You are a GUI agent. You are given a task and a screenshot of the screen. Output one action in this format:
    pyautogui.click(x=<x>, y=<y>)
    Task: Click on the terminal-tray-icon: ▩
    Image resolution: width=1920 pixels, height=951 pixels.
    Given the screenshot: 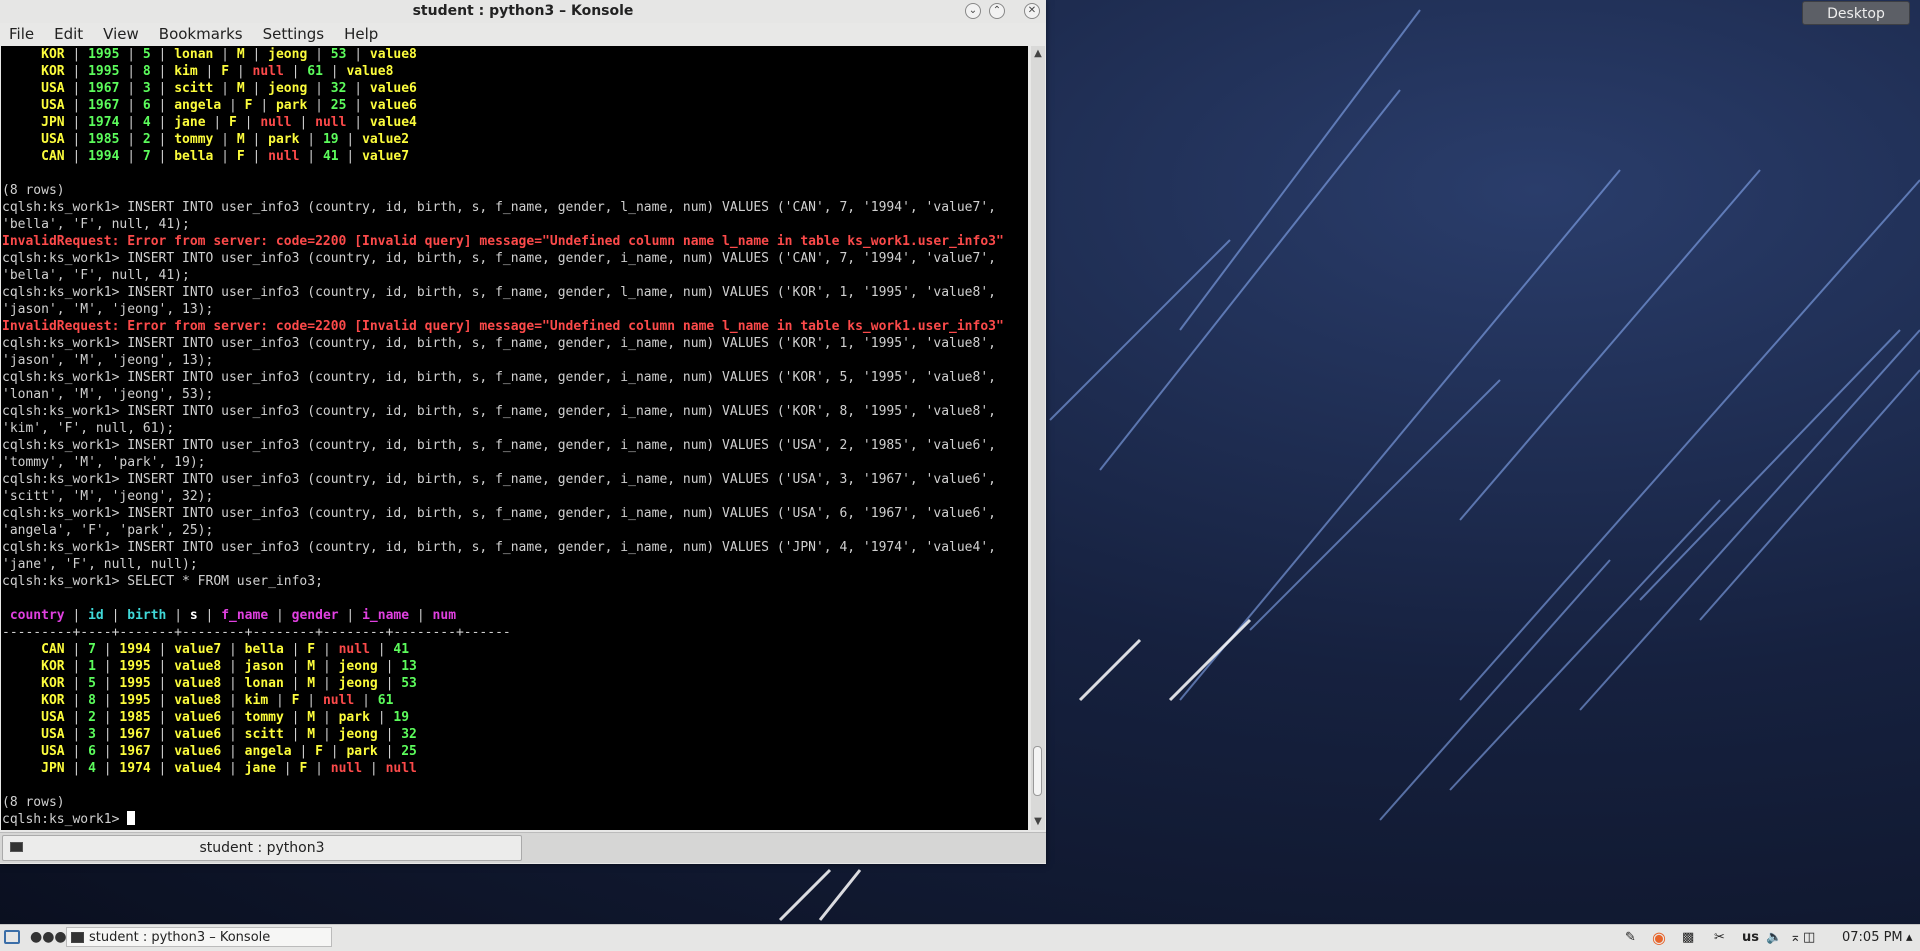 What is the action you would take?
    pyautogui.click(x=1688, y=938)
    